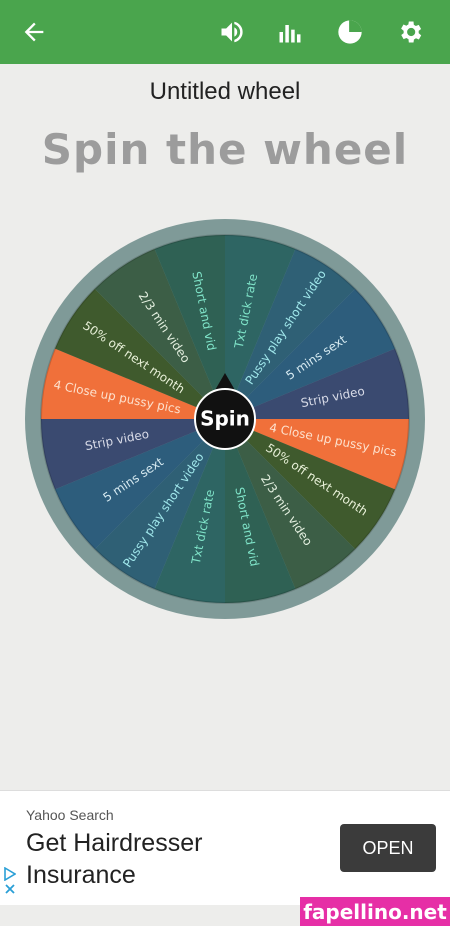 The height and width of the screenshot is (926, 450). I want to click on ad-headline: Get Hairdresser Insurance, so click(171, 859).